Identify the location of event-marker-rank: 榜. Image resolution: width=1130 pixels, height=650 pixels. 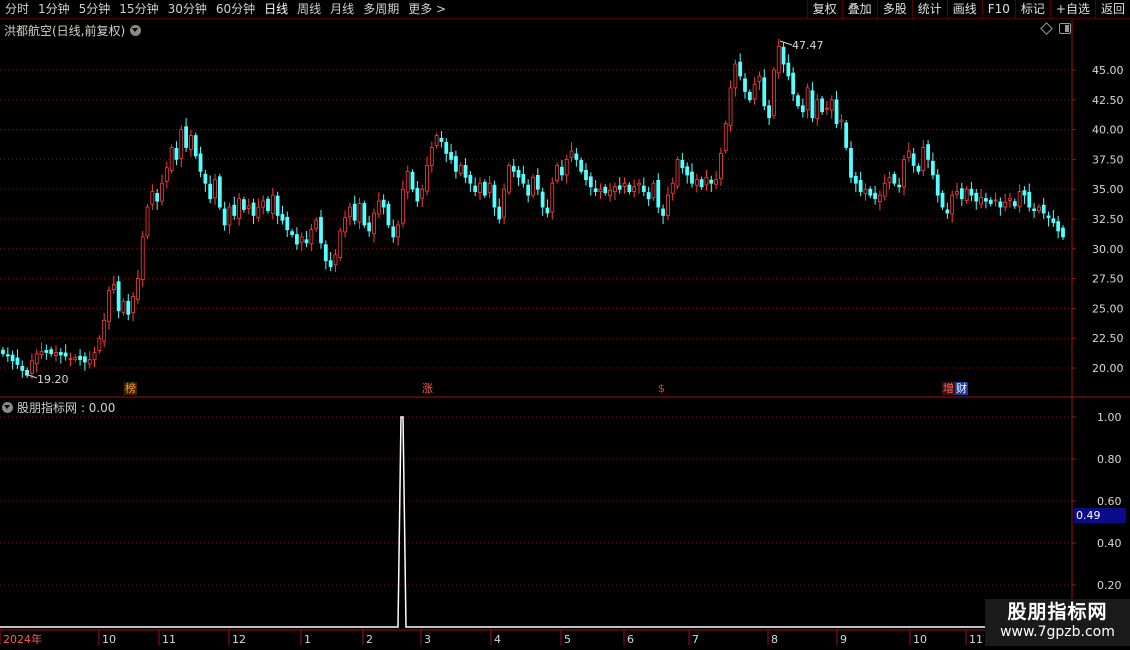
(130, 388).